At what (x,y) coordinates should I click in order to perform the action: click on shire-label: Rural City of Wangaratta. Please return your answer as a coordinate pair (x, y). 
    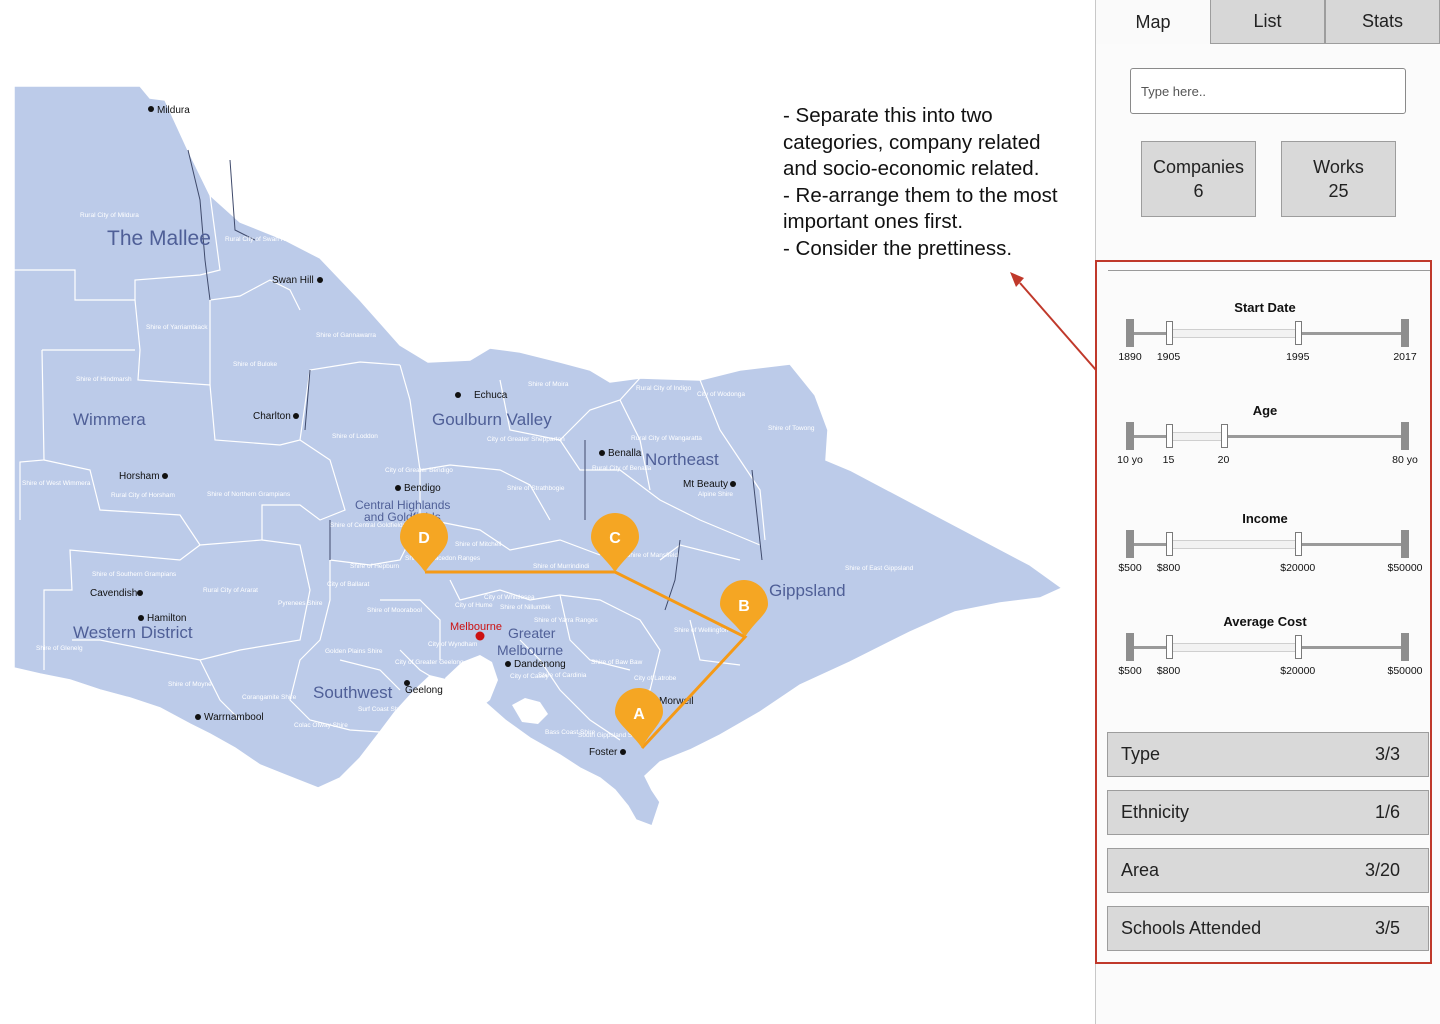
    Looking at the image, I should click on (666, 438).